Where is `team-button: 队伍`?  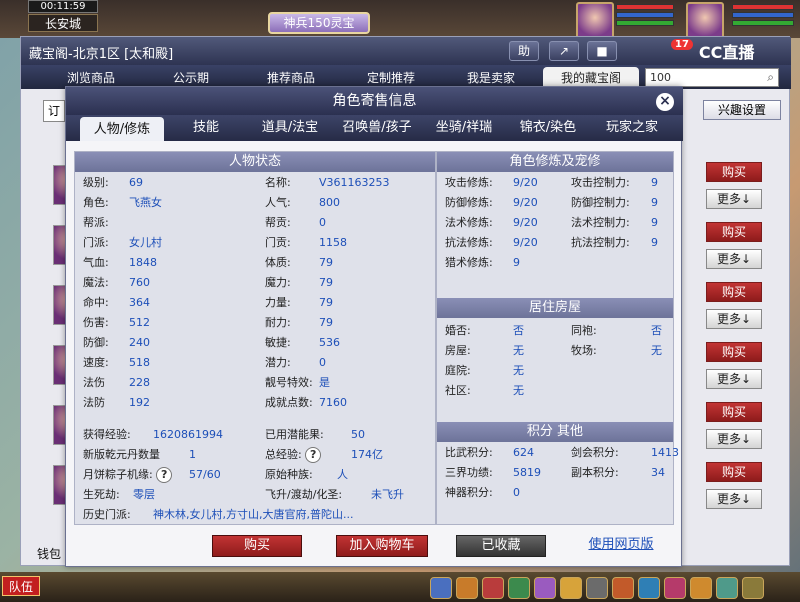 team-button: 队伍 is located at coordinates (21, 586).